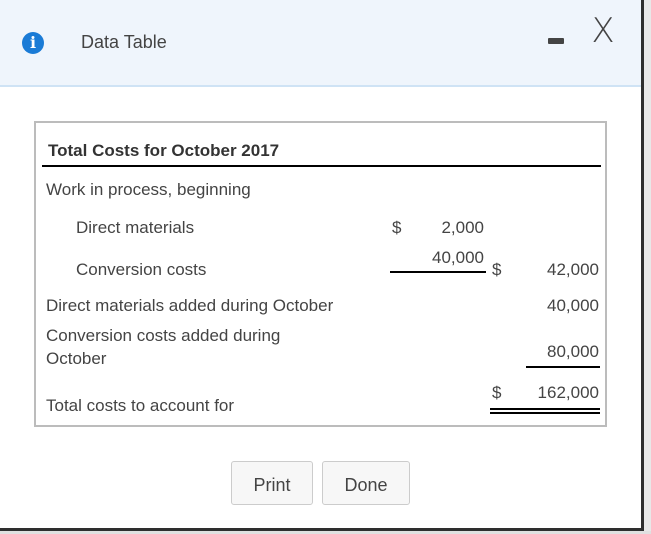 Image resolution: width=651 pixels, height=534 pixels. Describe the element at coordinates (458, 257) in the screenshot. I see `value-conversion-costs: 40,000` at that location.